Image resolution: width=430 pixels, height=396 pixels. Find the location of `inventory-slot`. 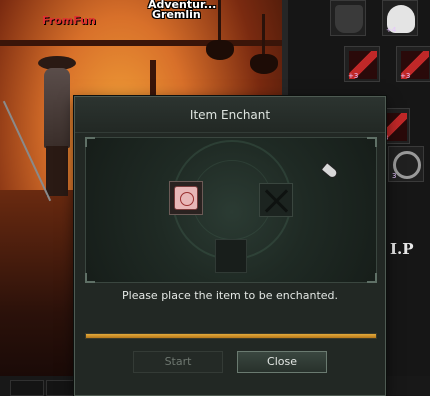

inventory-slot is located at coordinates (348, 18).